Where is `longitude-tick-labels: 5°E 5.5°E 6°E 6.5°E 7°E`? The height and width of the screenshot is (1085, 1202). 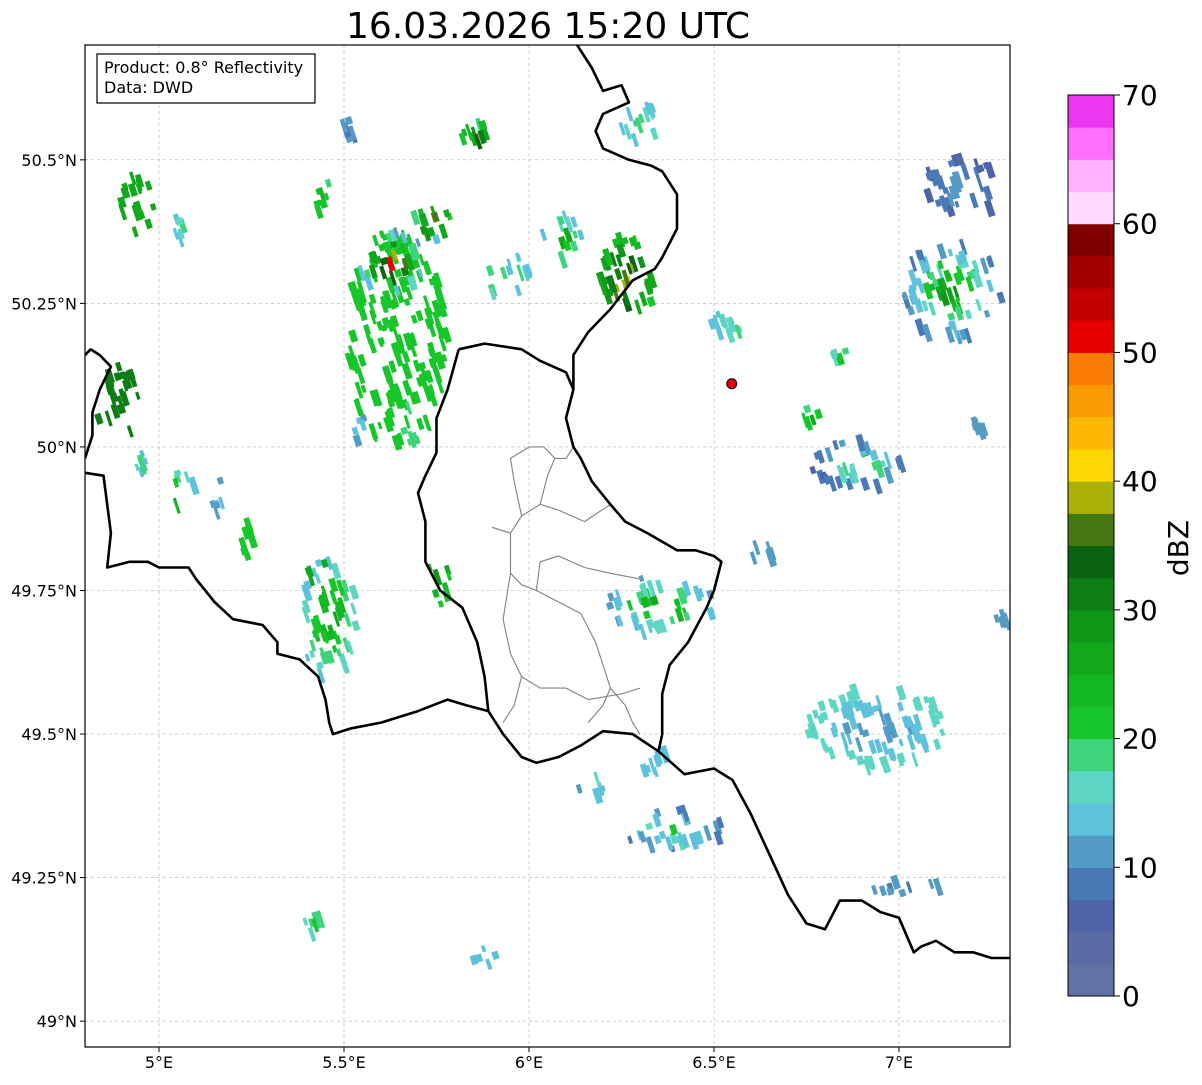
longitude-tick-labels: 5°E 5.5°E 6°E 6.5°E 7°E is located at coordinates (529, 1059).